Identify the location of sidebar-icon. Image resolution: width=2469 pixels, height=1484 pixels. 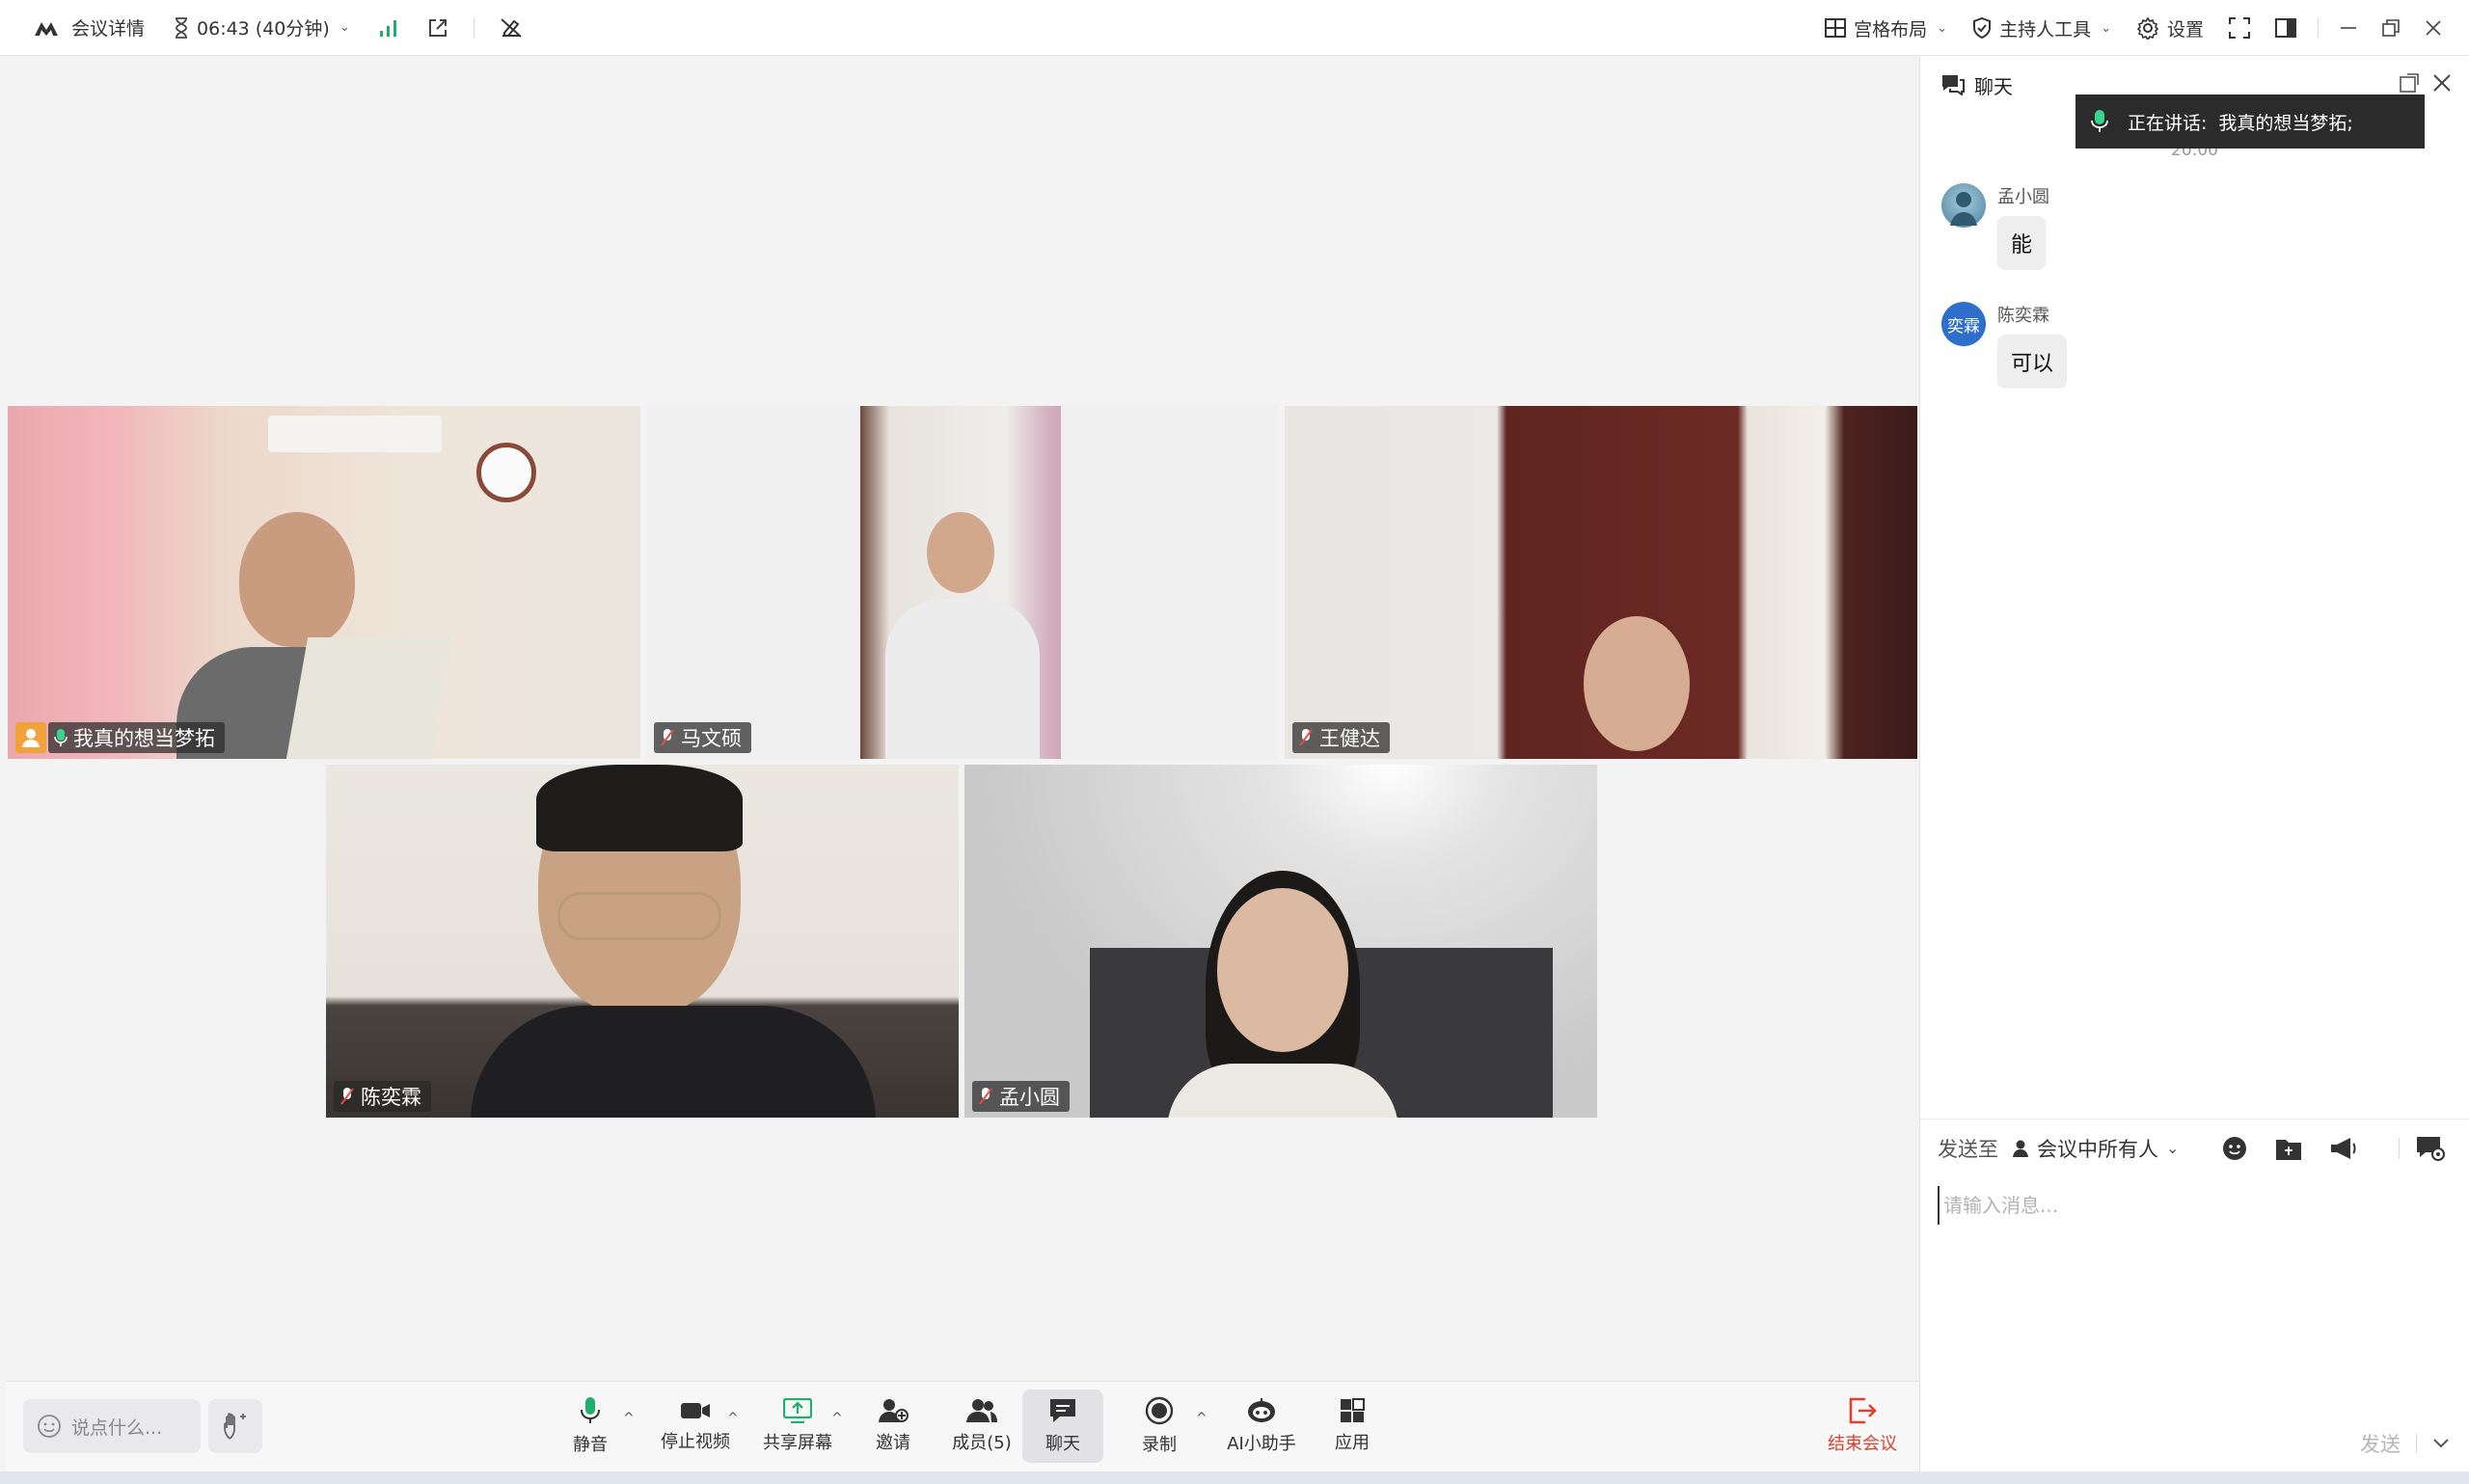
(2285, 28).